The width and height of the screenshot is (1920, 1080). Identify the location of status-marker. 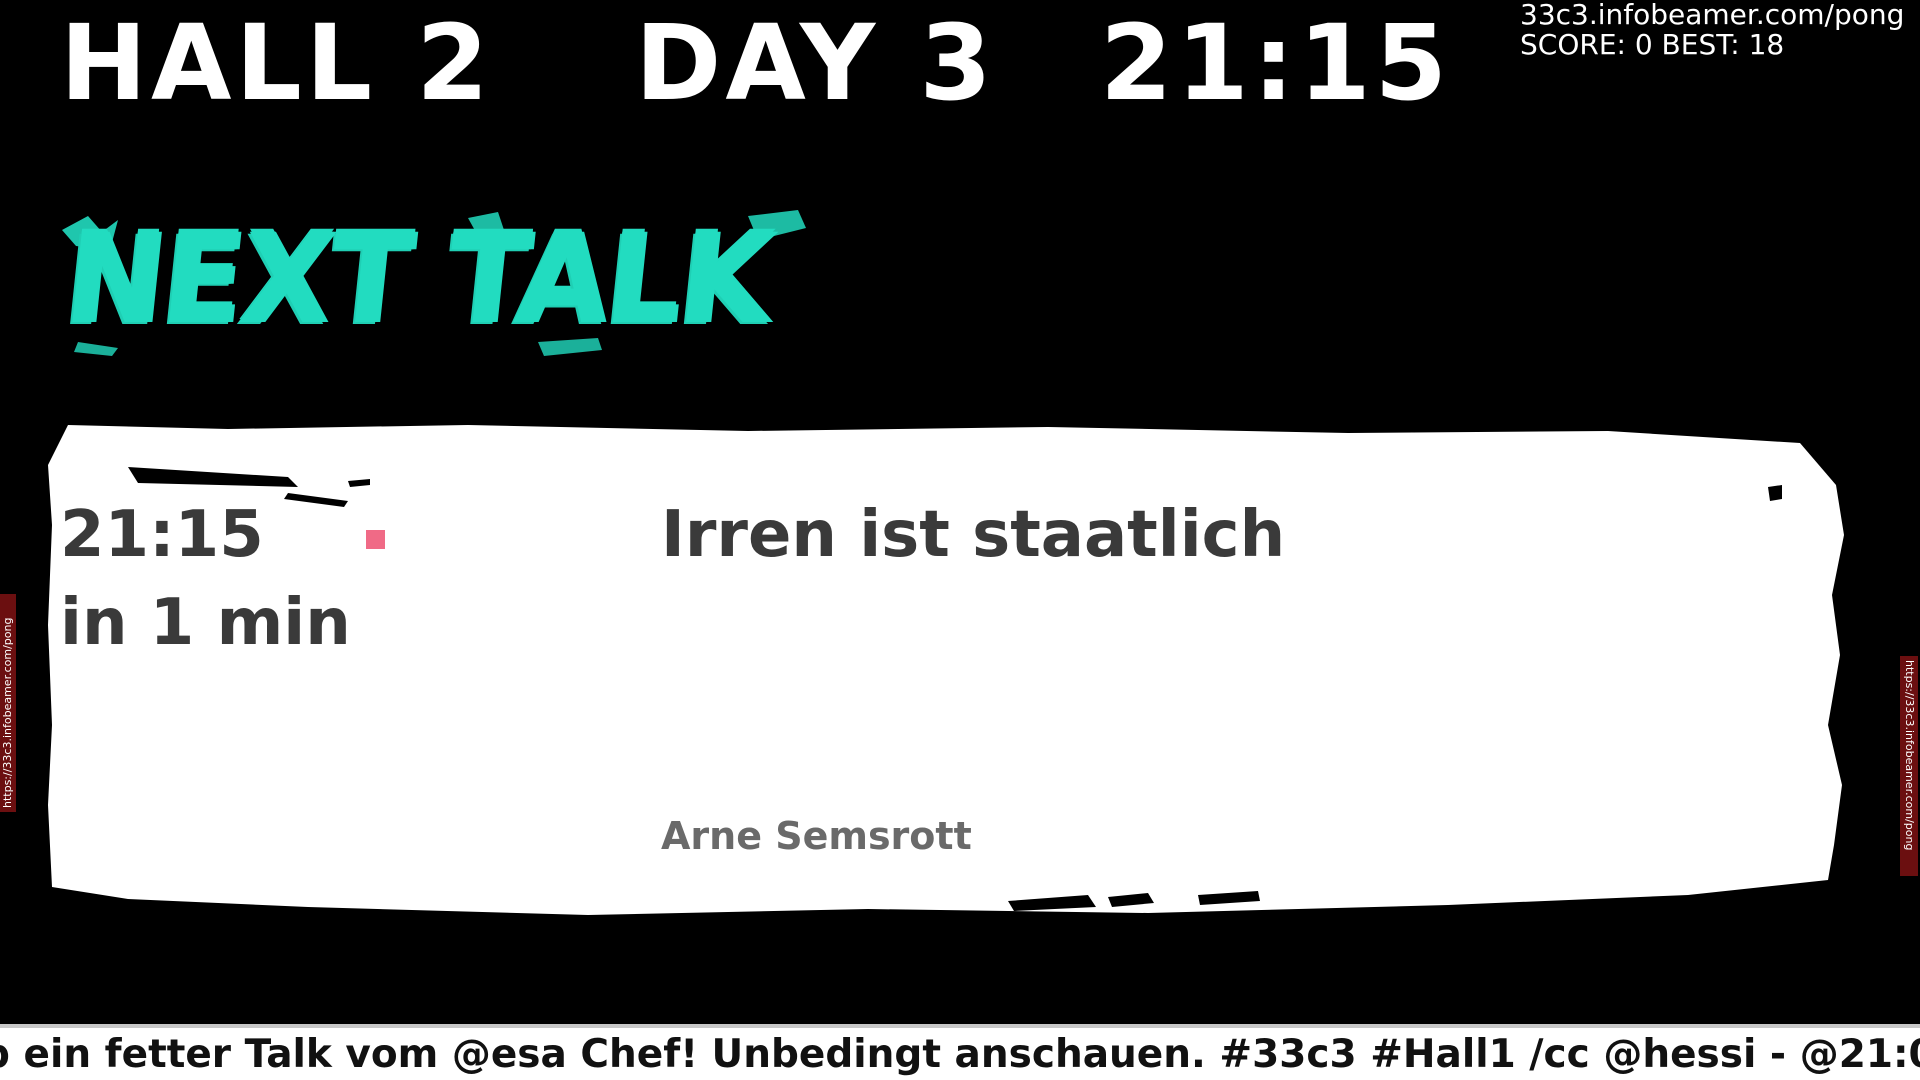
(375, 539).